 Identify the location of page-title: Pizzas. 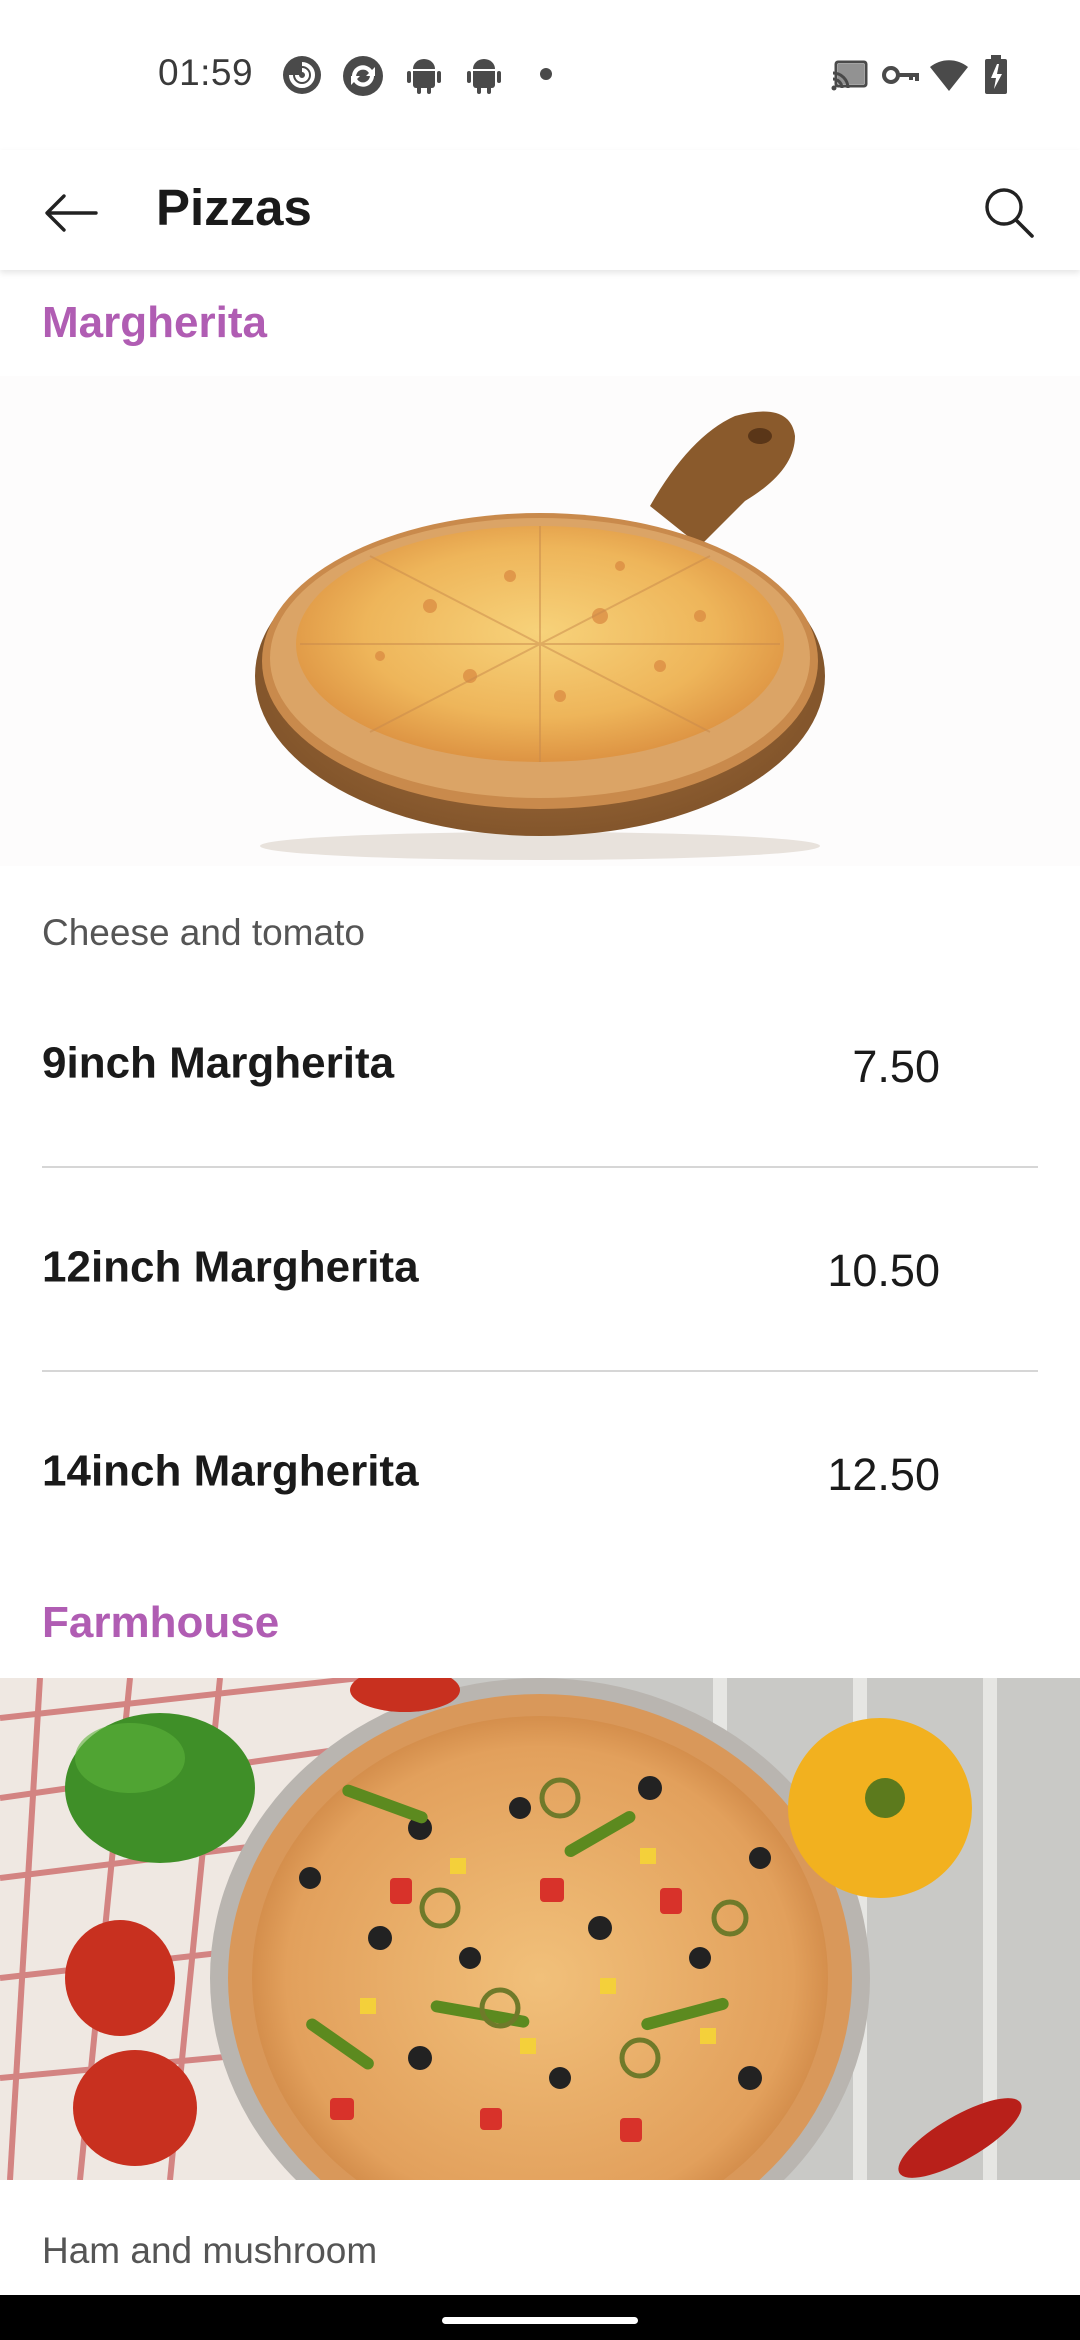
(234, 207).